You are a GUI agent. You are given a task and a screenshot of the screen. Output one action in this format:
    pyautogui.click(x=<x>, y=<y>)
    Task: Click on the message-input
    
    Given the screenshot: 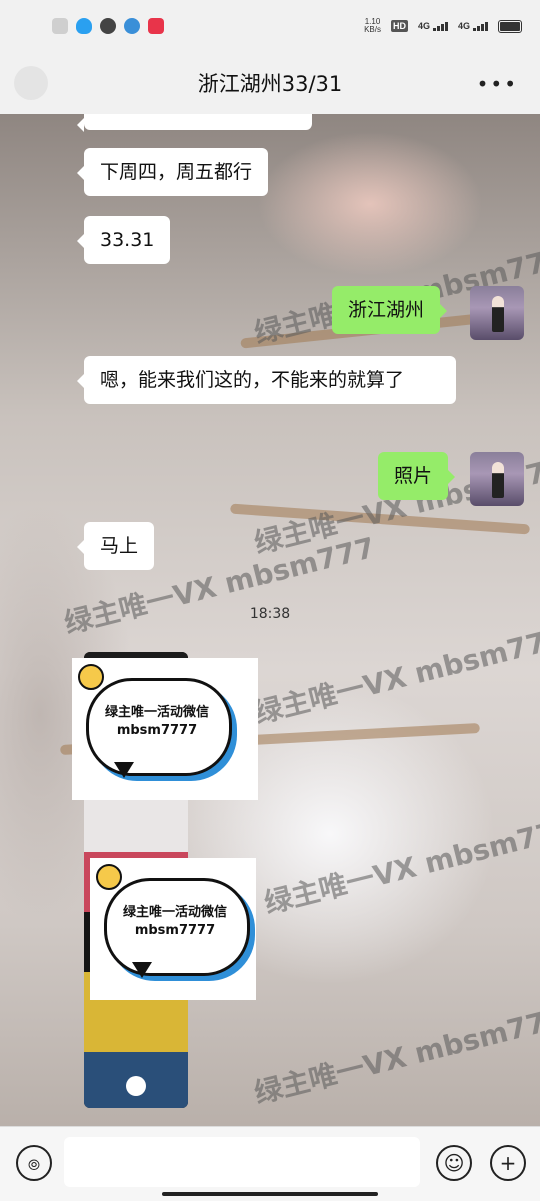 What is the action you would take?
    pyautogui.click(x=242, y=1162)
    